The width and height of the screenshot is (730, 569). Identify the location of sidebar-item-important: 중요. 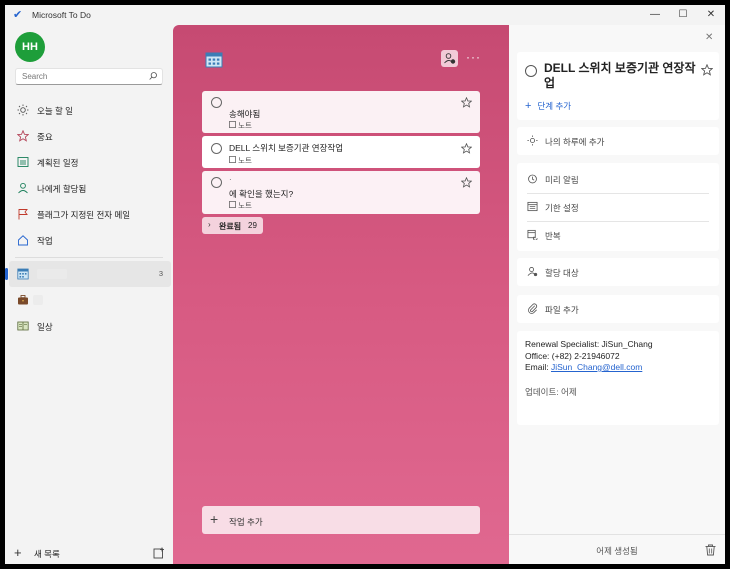
(89, 136).